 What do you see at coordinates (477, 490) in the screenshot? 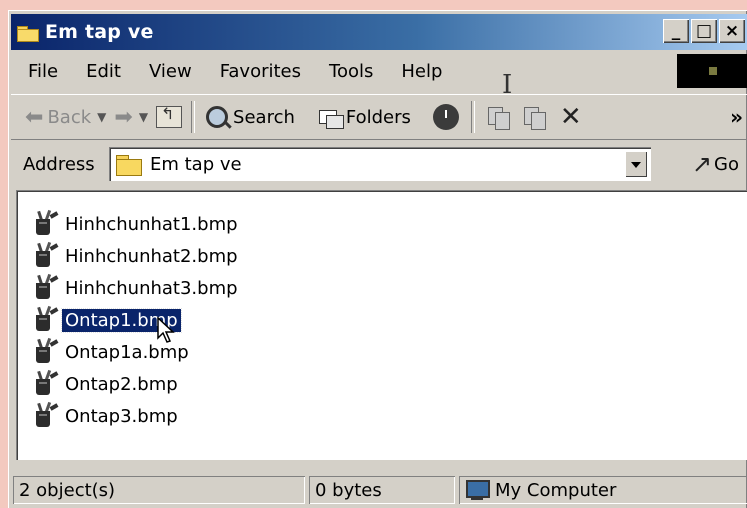
I see `my-computer-icon` at bounding box center [477, 490].